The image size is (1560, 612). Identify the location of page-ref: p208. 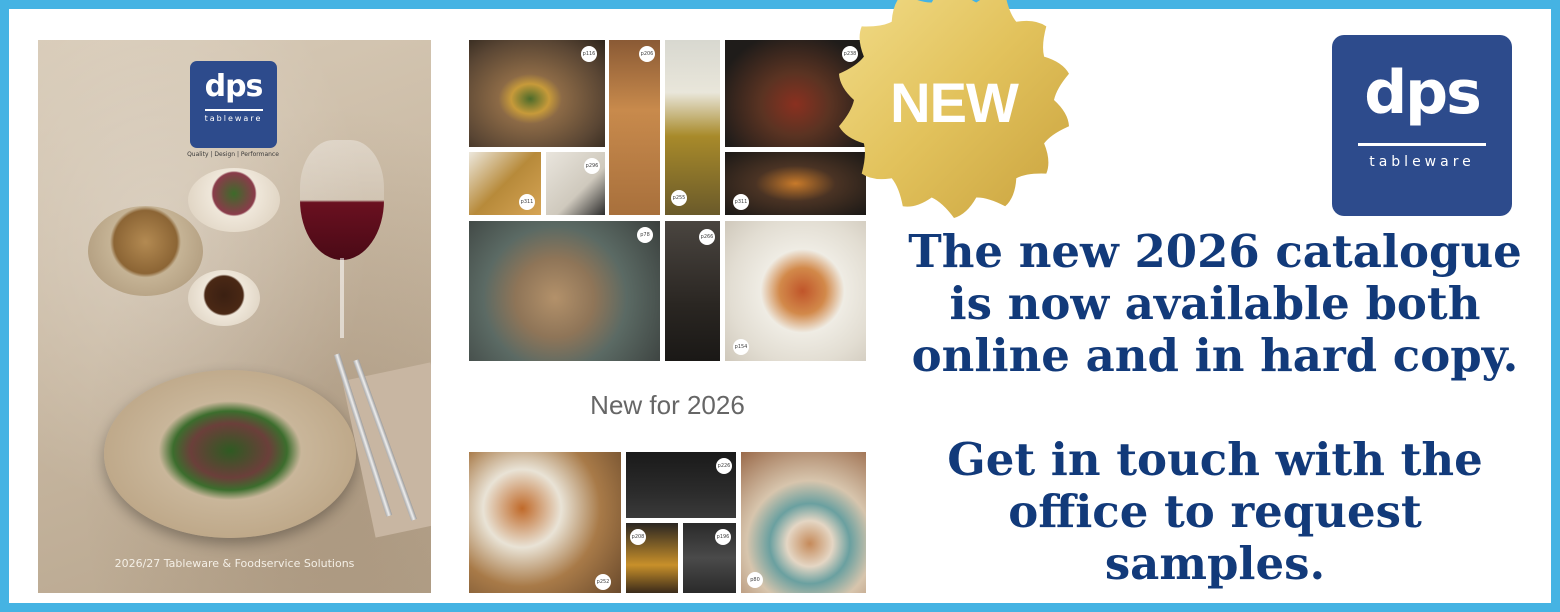
(638, 537).